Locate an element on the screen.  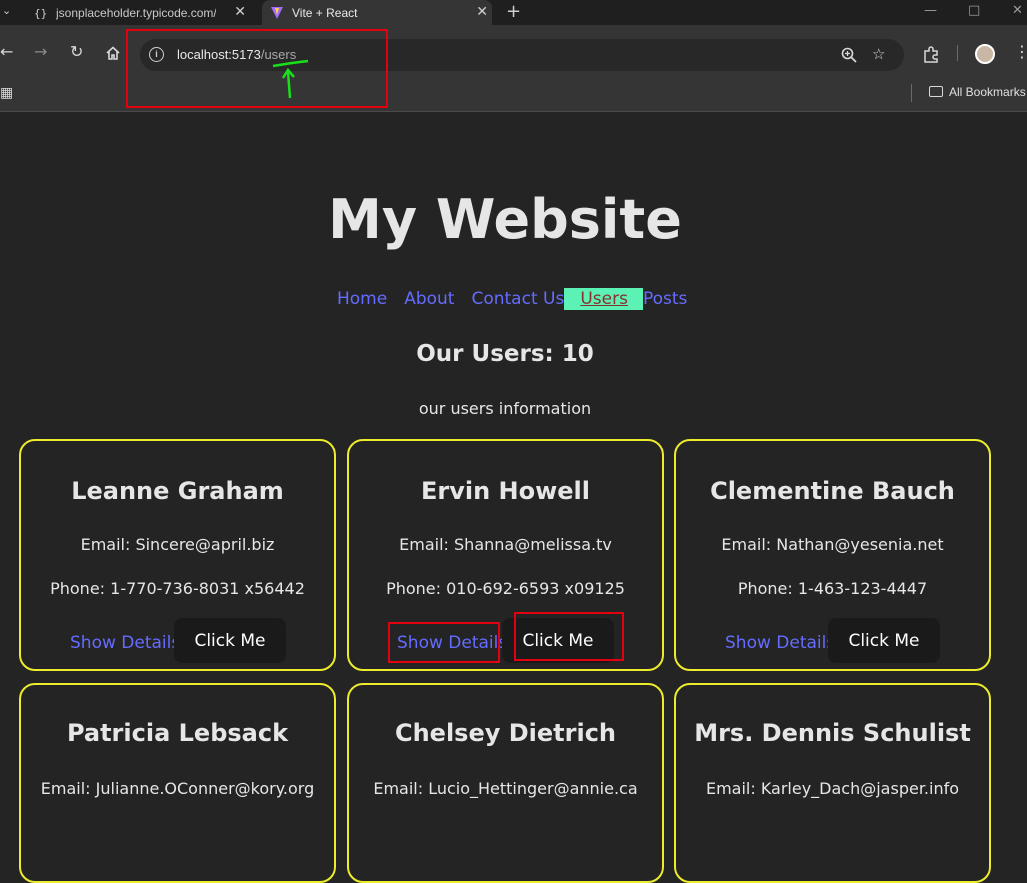
toolbar-divider is located at coordinates (957, 53).